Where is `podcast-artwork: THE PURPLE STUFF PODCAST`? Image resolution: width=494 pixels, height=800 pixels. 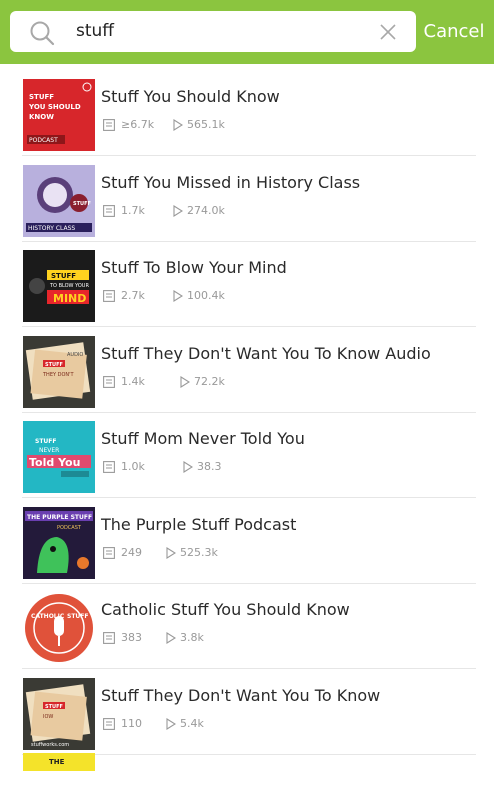
podcast-artwork: THE PURPLE STUFF PODCAST is located at coordinates (59, 543).